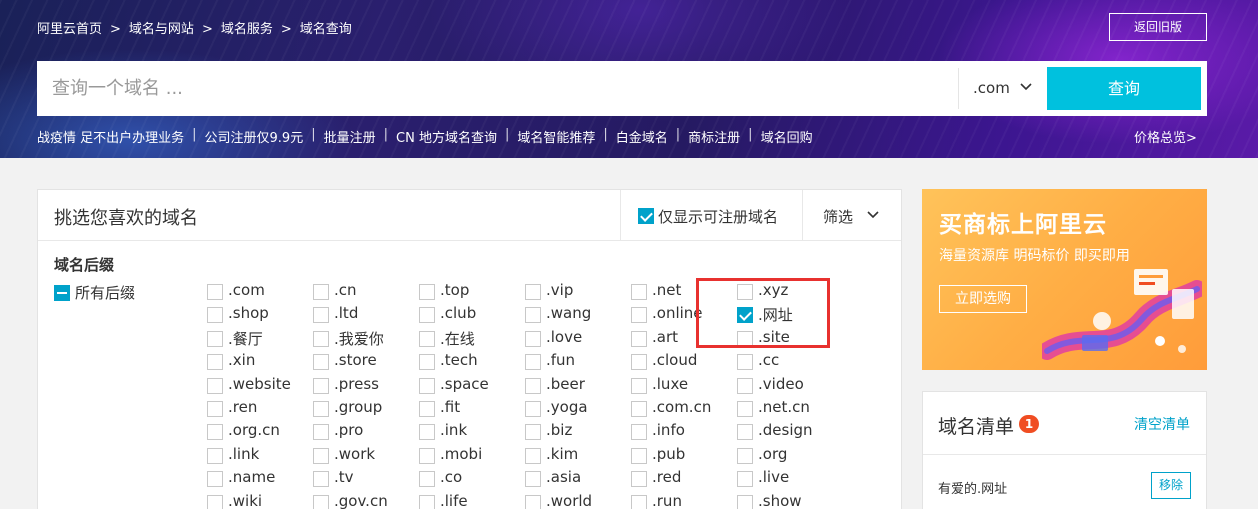 Image resolution: width=1258 pixels, height=509 pixels. What do you see at coordinates (254, 136) in the screenshot?
I see `quick-link: 公司注册仅9.9元` at bounding box center [254, 136].